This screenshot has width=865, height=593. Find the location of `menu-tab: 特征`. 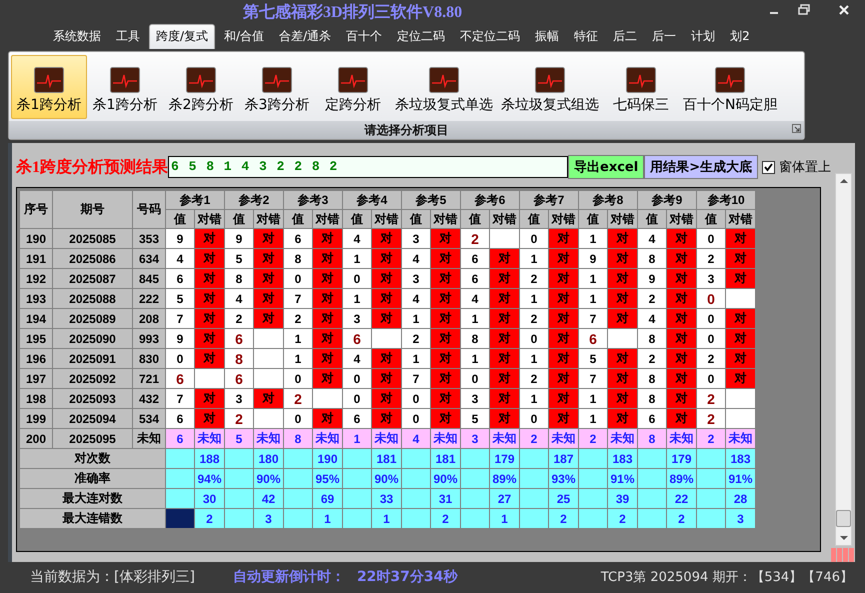

menu-tab: 特征 is located at coordinates (586, 37).